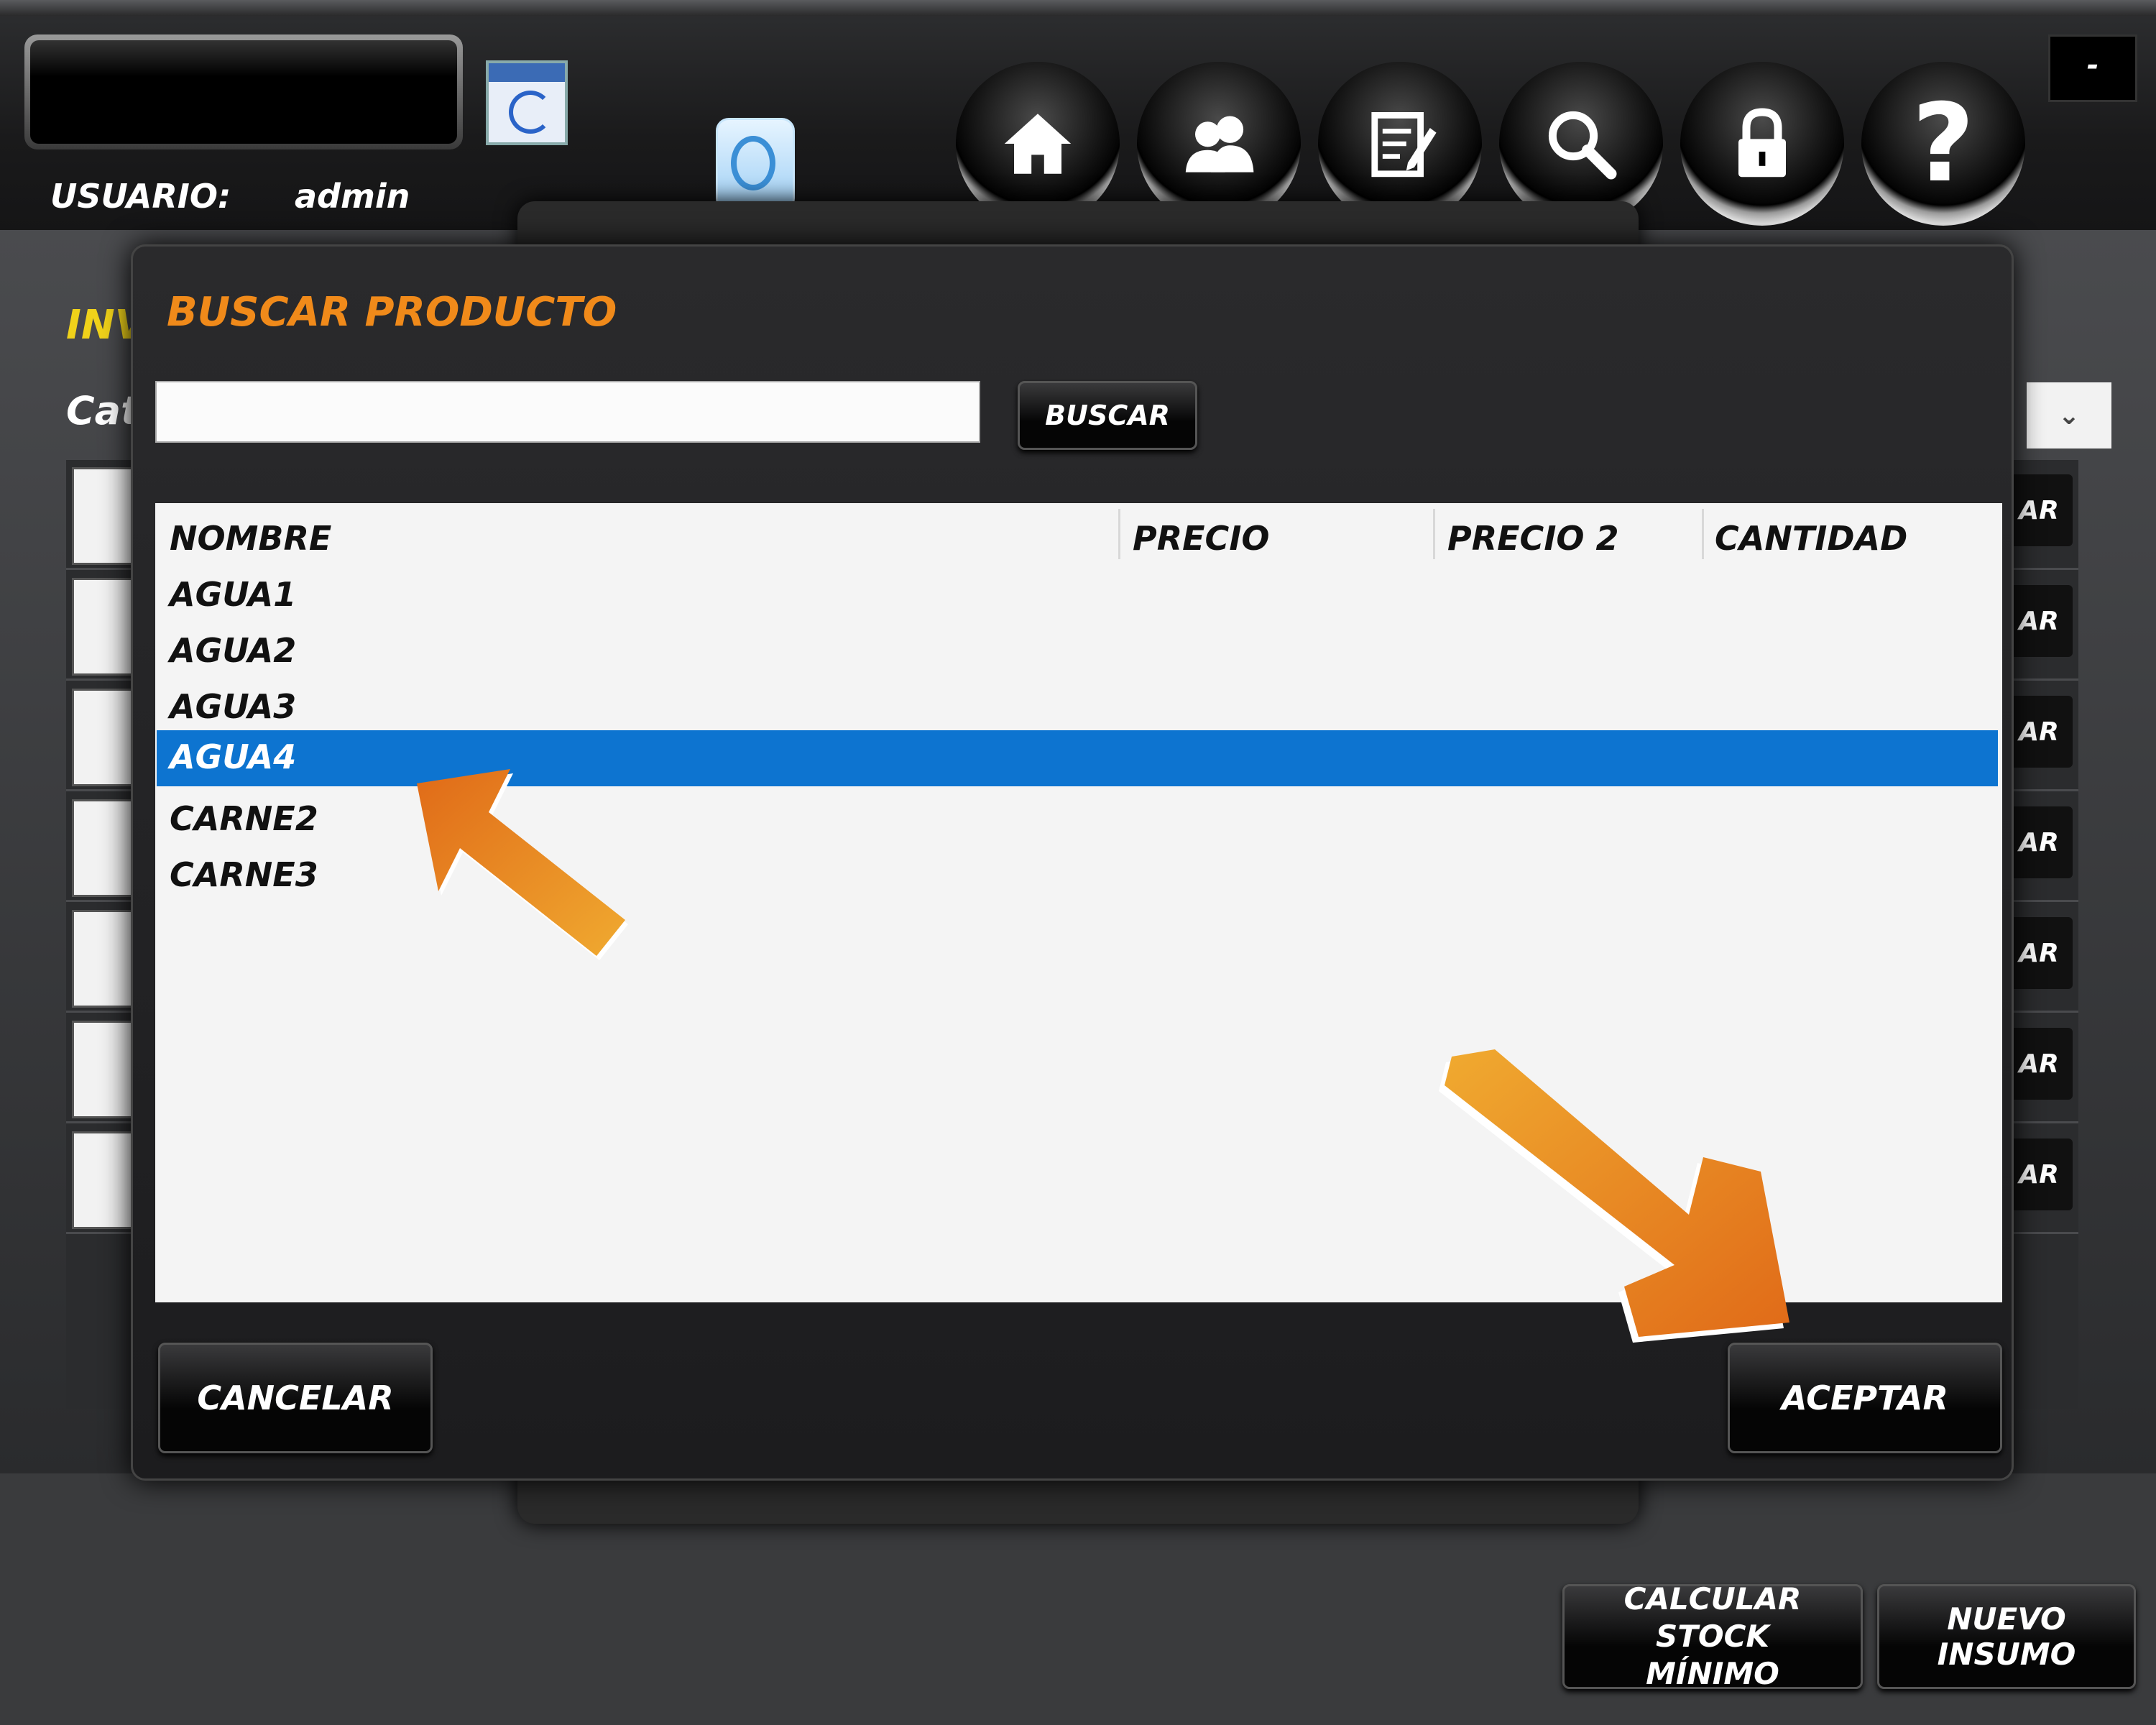  I want to click on user-name: admin, so click(352, 196).